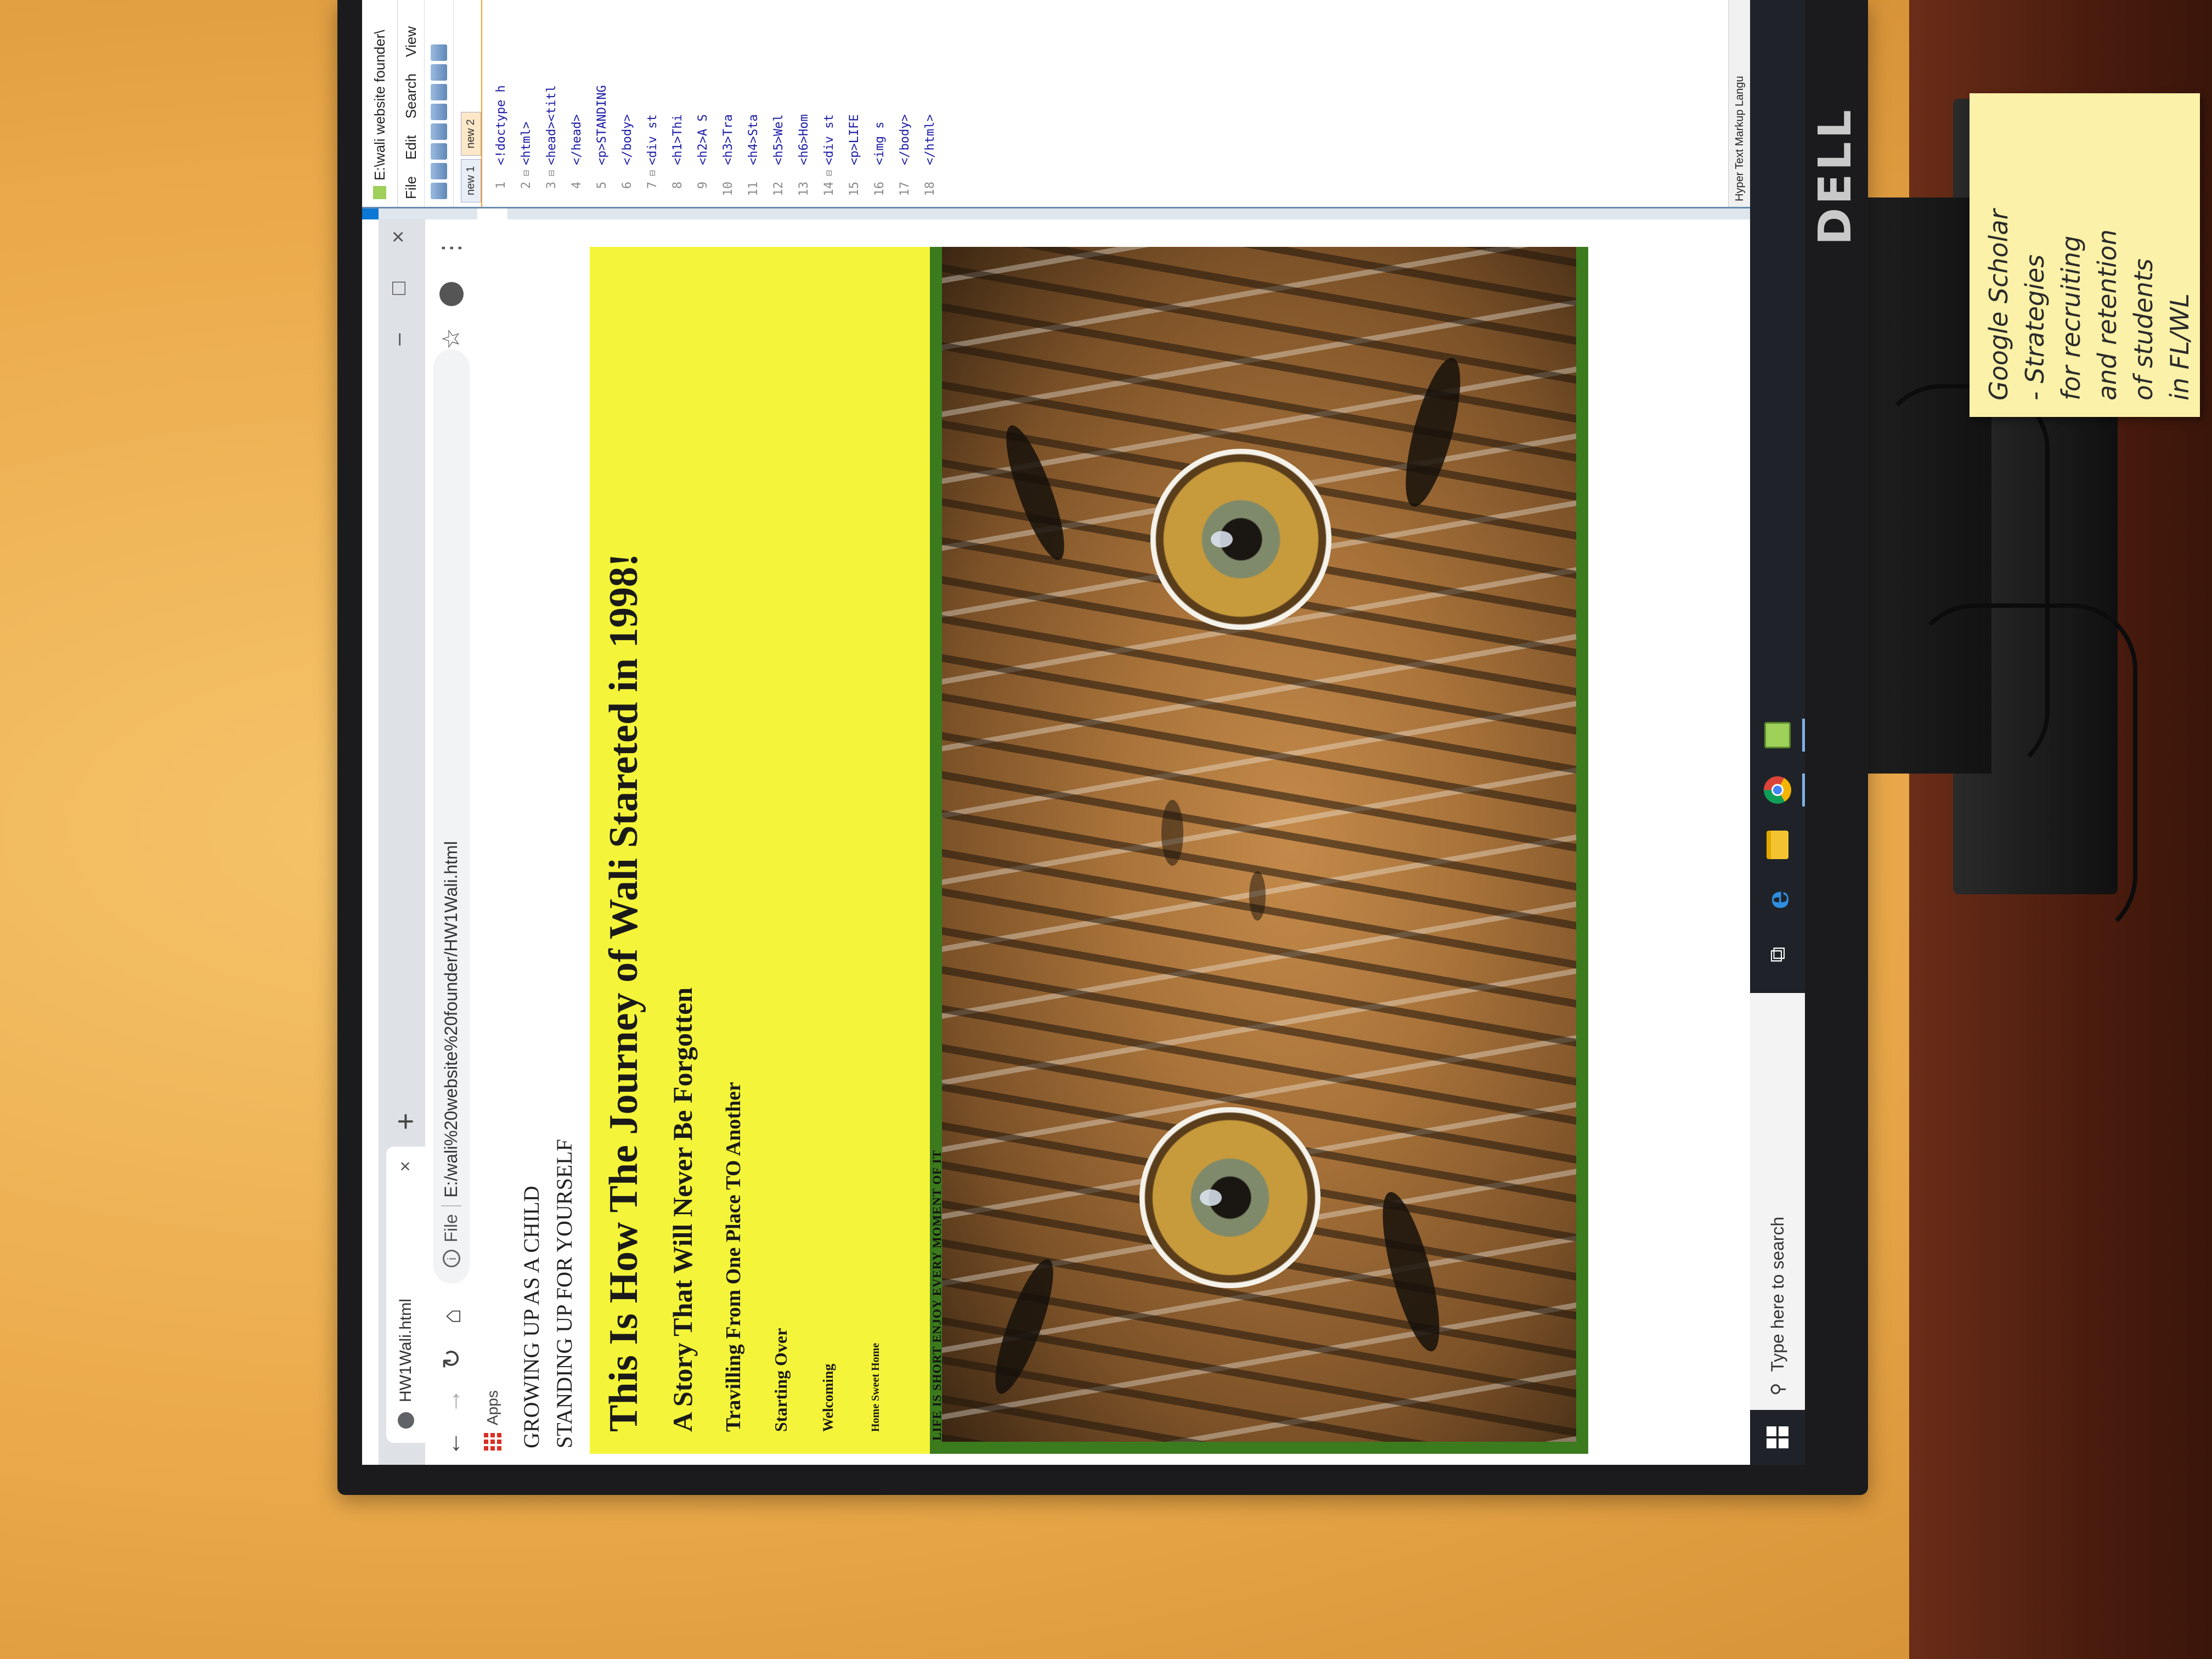  What do you see at coordinates (405, 1166) in the screenshot?
I see `close-tab-icon: ×` at bounding box center [405, 1166].